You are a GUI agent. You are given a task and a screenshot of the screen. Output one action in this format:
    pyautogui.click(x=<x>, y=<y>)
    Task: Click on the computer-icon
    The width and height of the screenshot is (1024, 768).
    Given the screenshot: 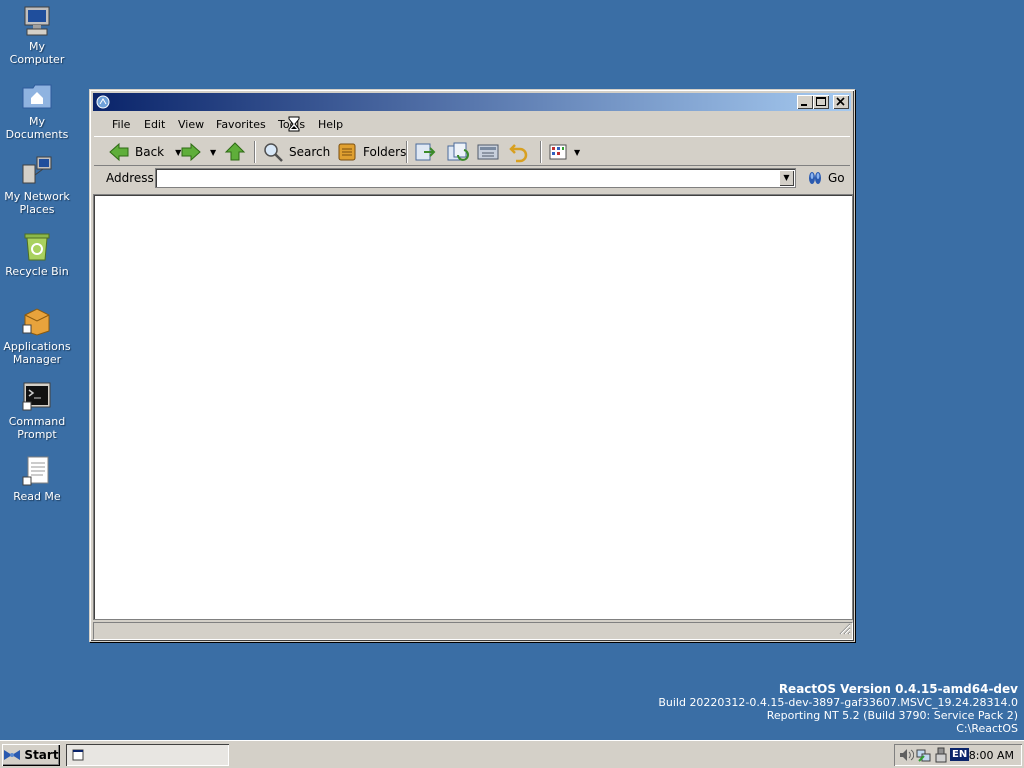 What is the action you would take?
    pyautogui.click(x=37, y=21)
    